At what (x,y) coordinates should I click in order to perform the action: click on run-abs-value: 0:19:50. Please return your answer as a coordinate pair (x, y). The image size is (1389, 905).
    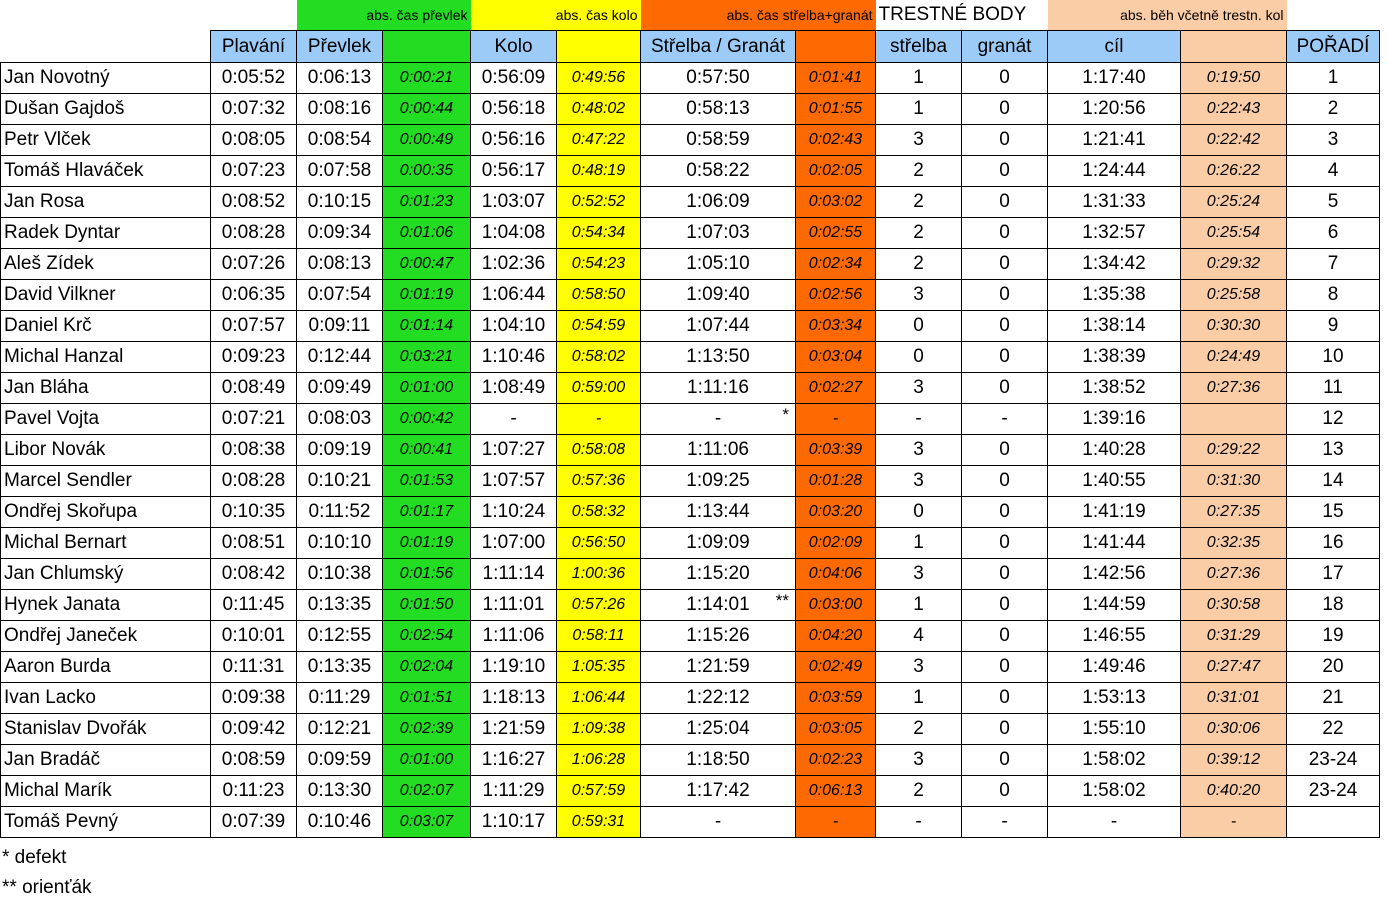
    Looking at the image, I should click on (1233, 77).